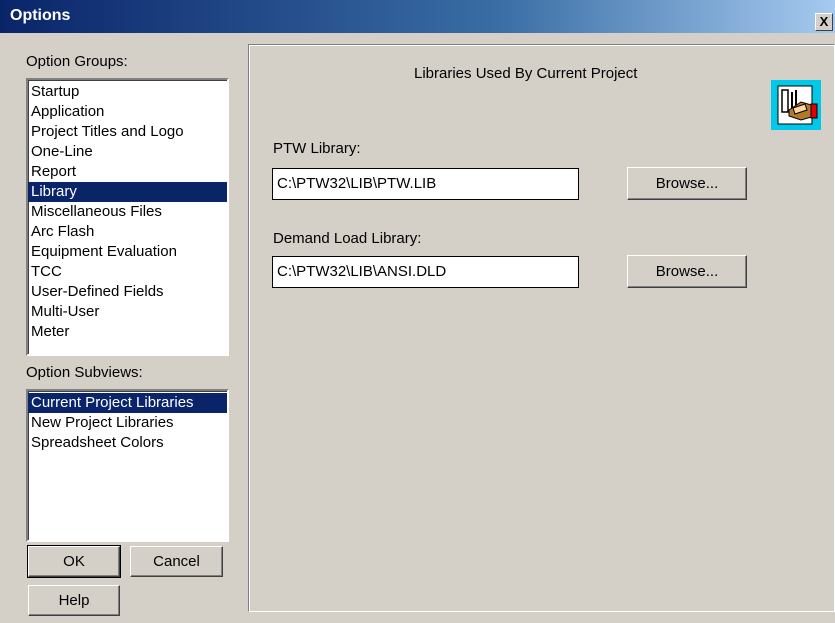 The height and width of the screenshot is (623, 835). Describe the element at coordinates (176, 561) in the screenshot. I see `cancel-button: Cancel` at that location.